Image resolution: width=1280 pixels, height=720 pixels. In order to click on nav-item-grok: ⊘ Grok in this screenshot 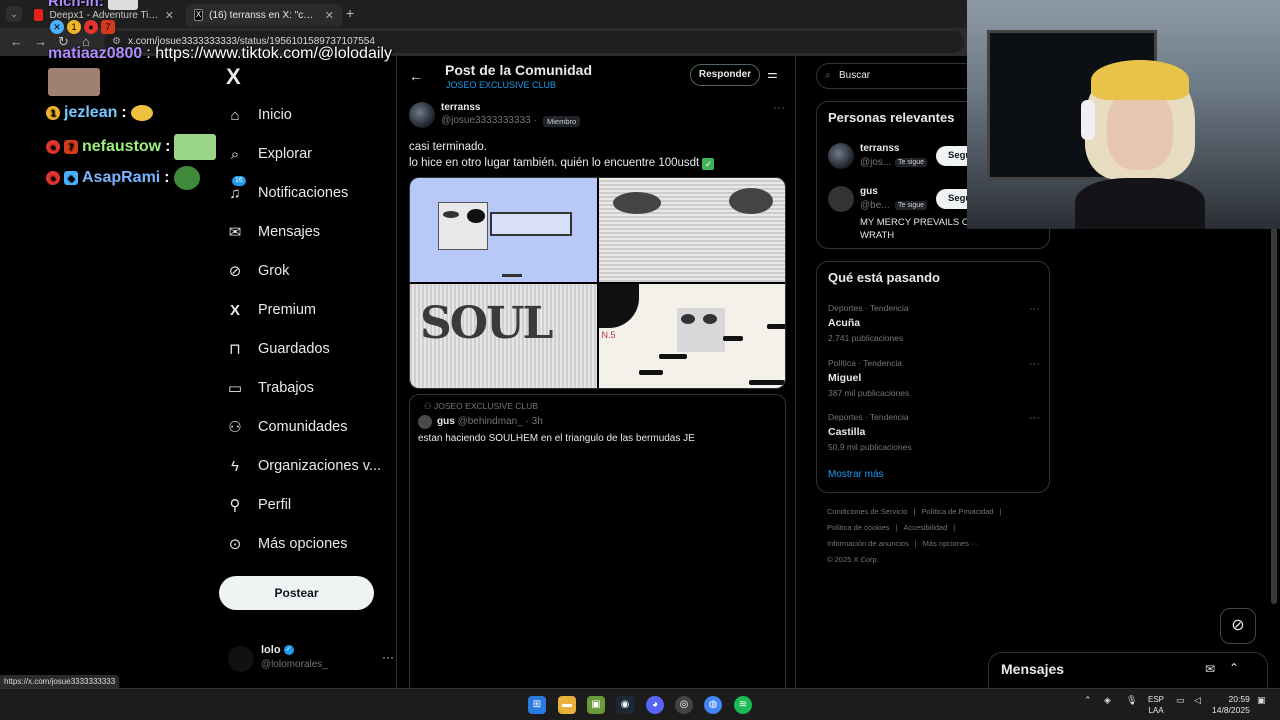, I will do `click(258, 271)`.